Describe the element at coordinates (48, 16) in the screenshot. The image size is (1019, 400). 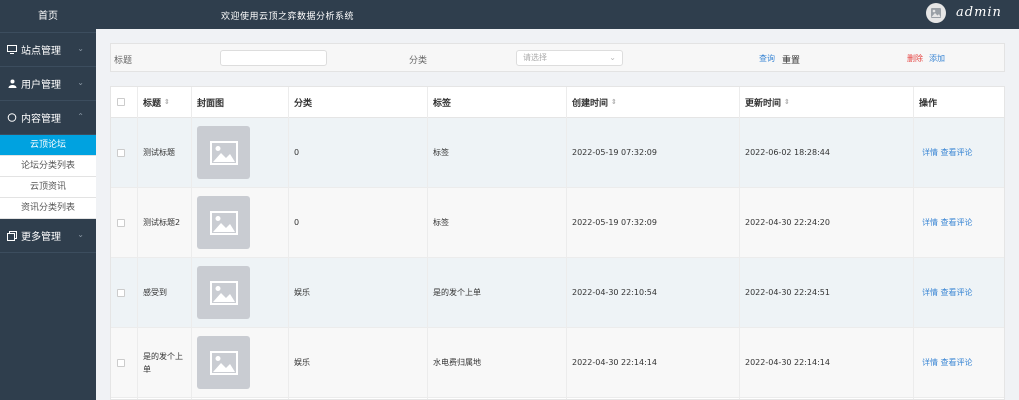
I see `sidebar-home: 首页` at that location.